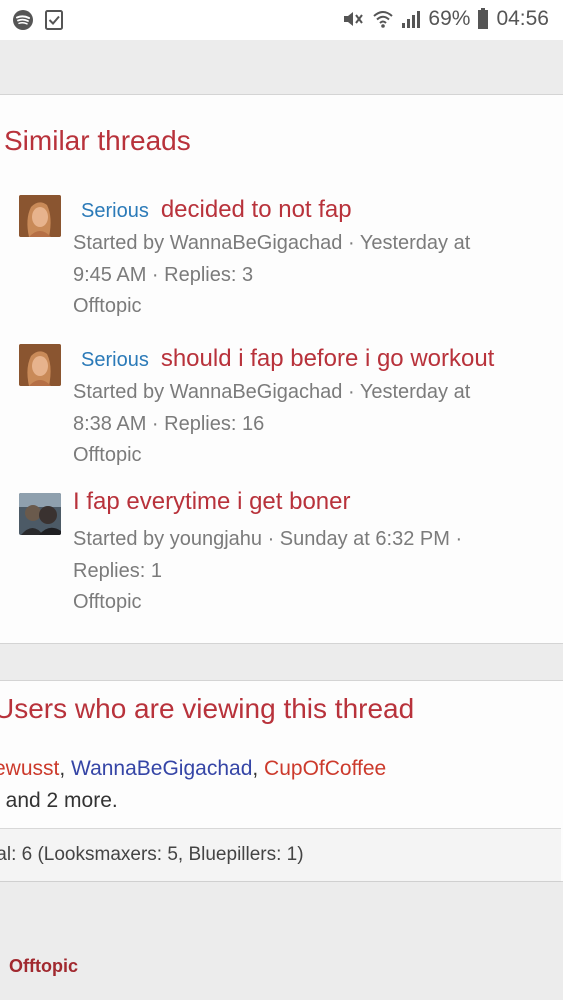 Image resolution: width=563 pixels, height=1000 pixels. What do you see at coordinates (43, 966) in the screenshot?
I see `breadcrumb-offtopic-link: Offtopic` at bounding box center [43, 966].